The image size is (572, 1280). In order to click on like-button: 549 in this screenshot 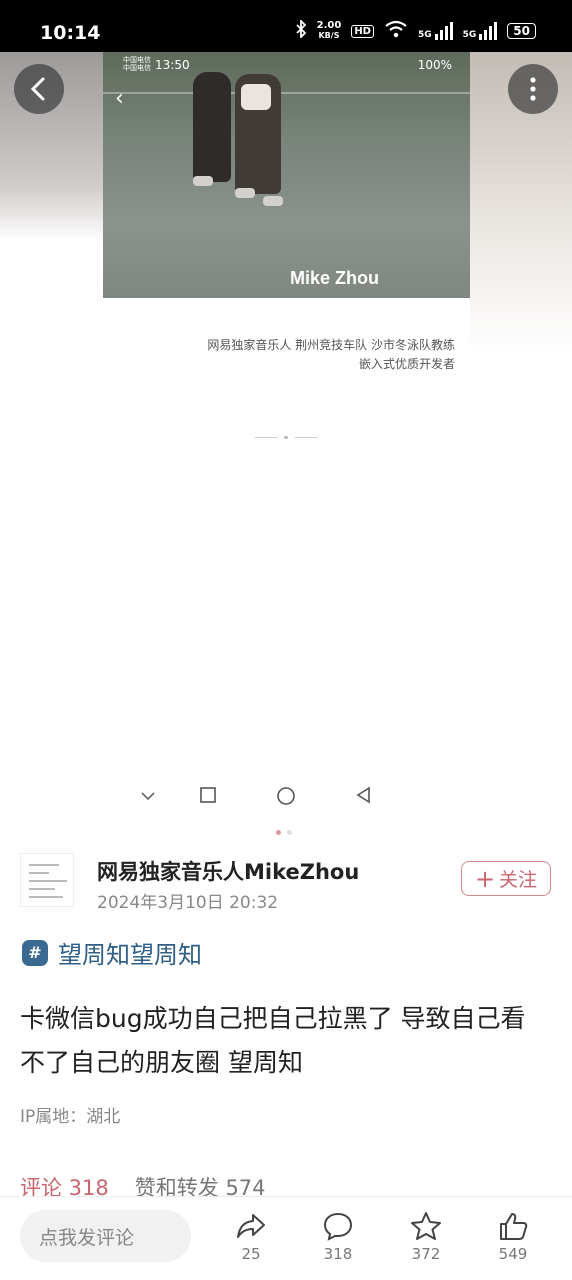, I will do `click(513, 1237)`.